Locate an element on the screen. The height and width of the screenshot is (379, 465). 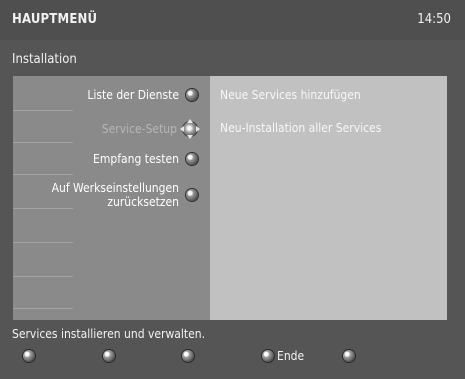
menu-item-empfang-testen: Empfang testen is located at coordinates (145, 159).